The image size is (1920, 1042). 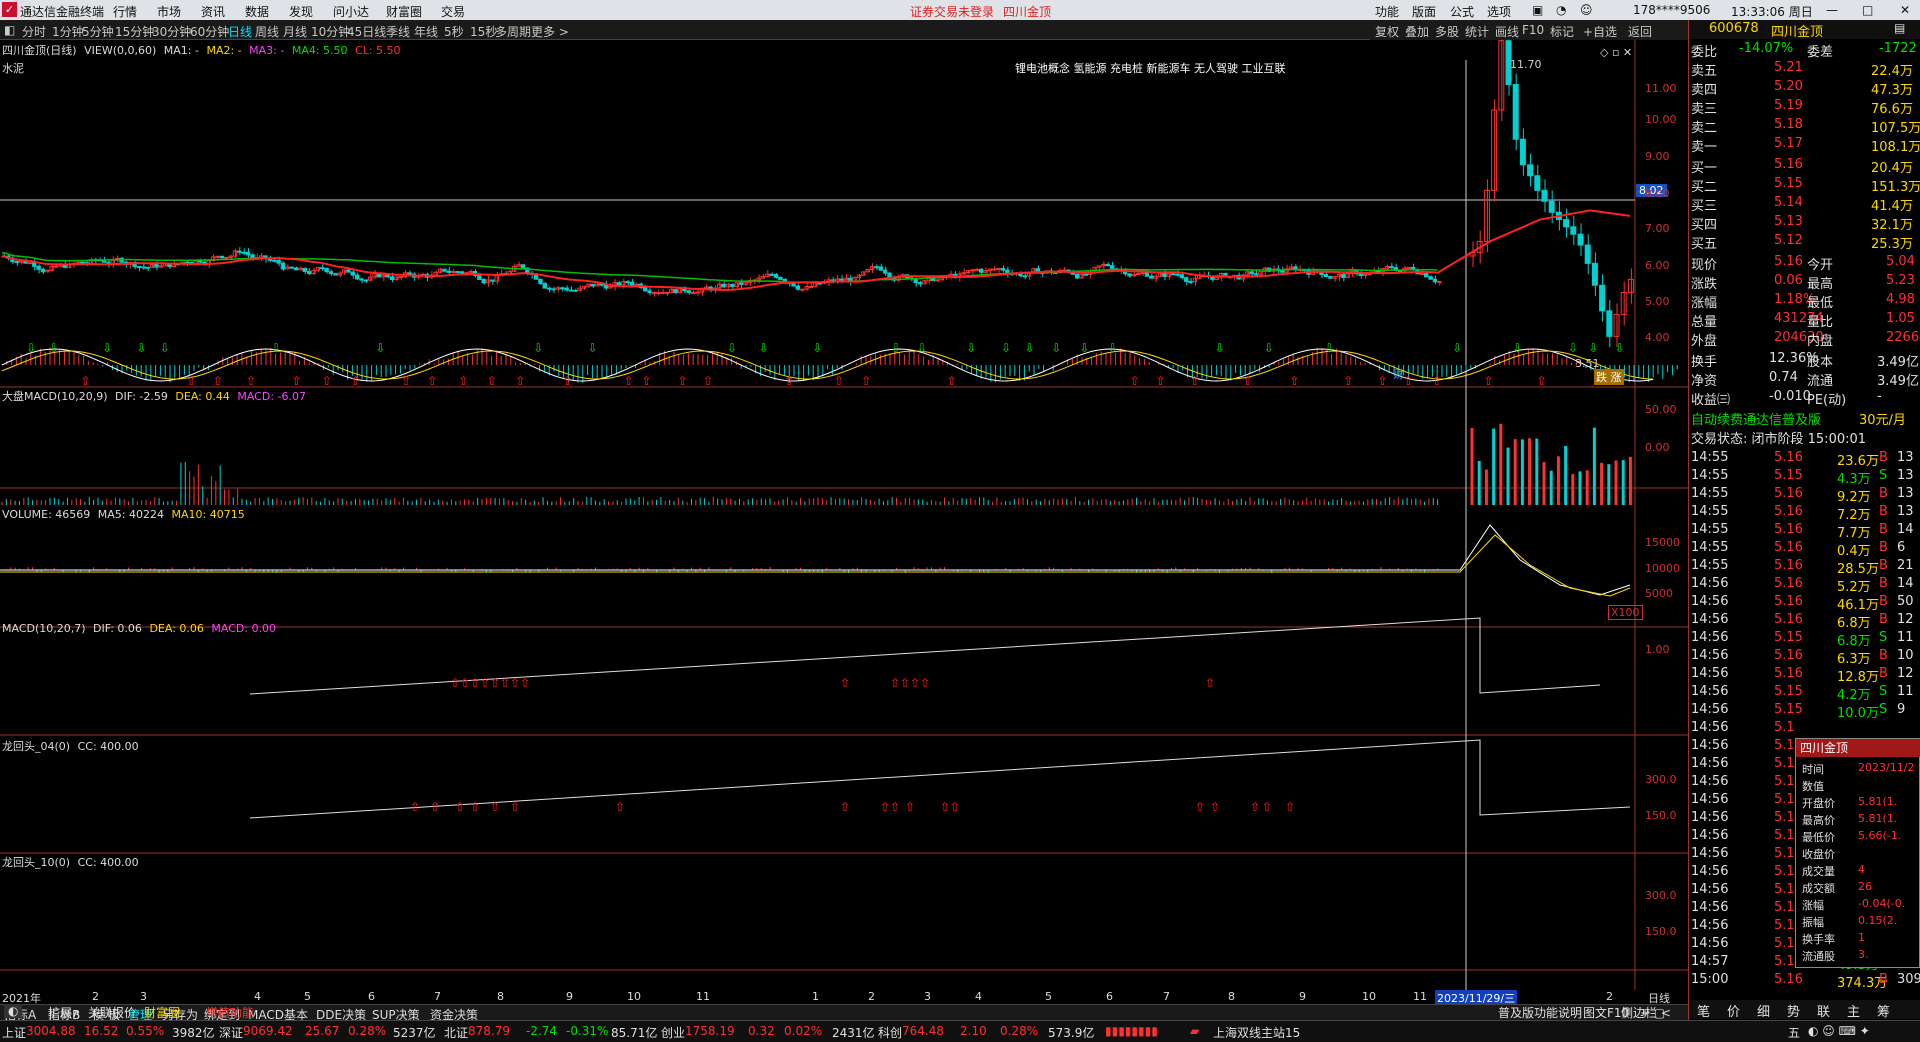 I want to click on period-16: 更多 >, so click(x=550, y=31).